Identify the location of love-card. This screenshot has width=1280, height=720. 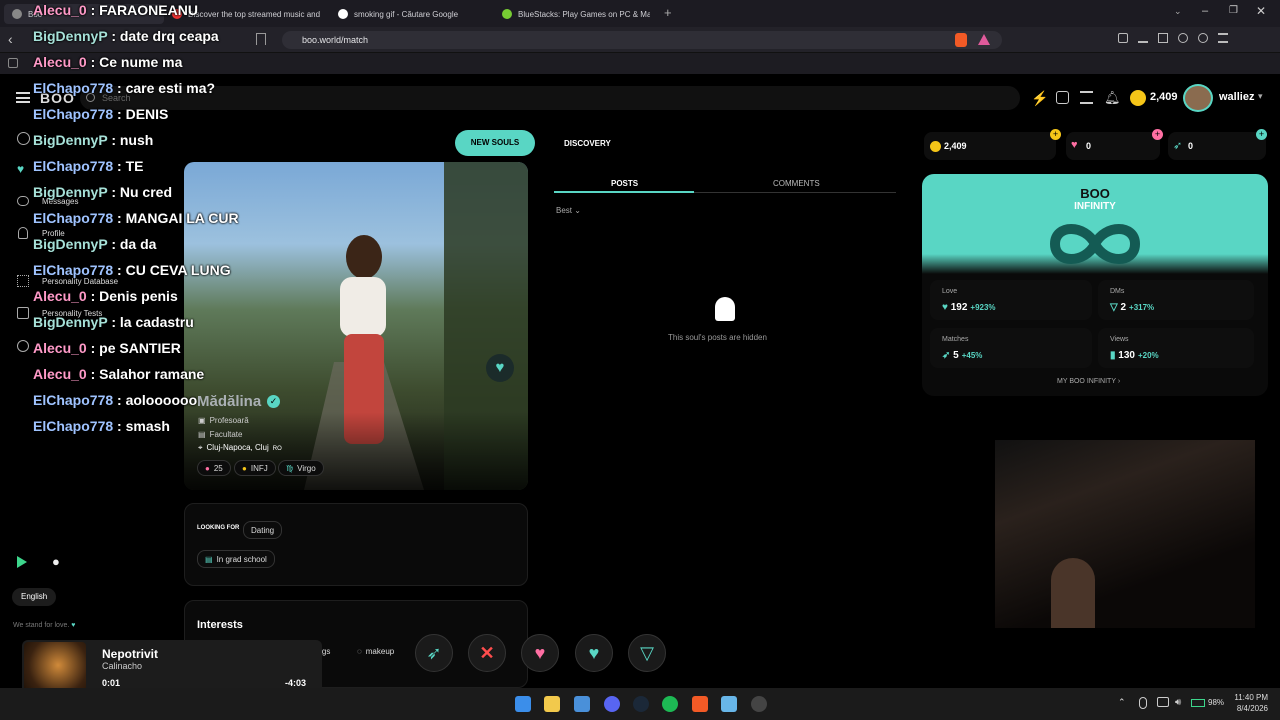
(1113, 146).